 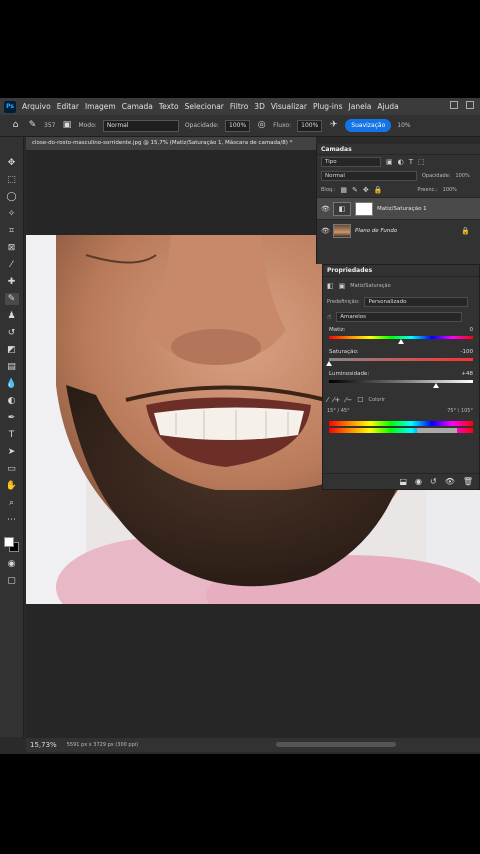 I want to click on path-select-tool-icon: ➤, so click(x=12, y=452).